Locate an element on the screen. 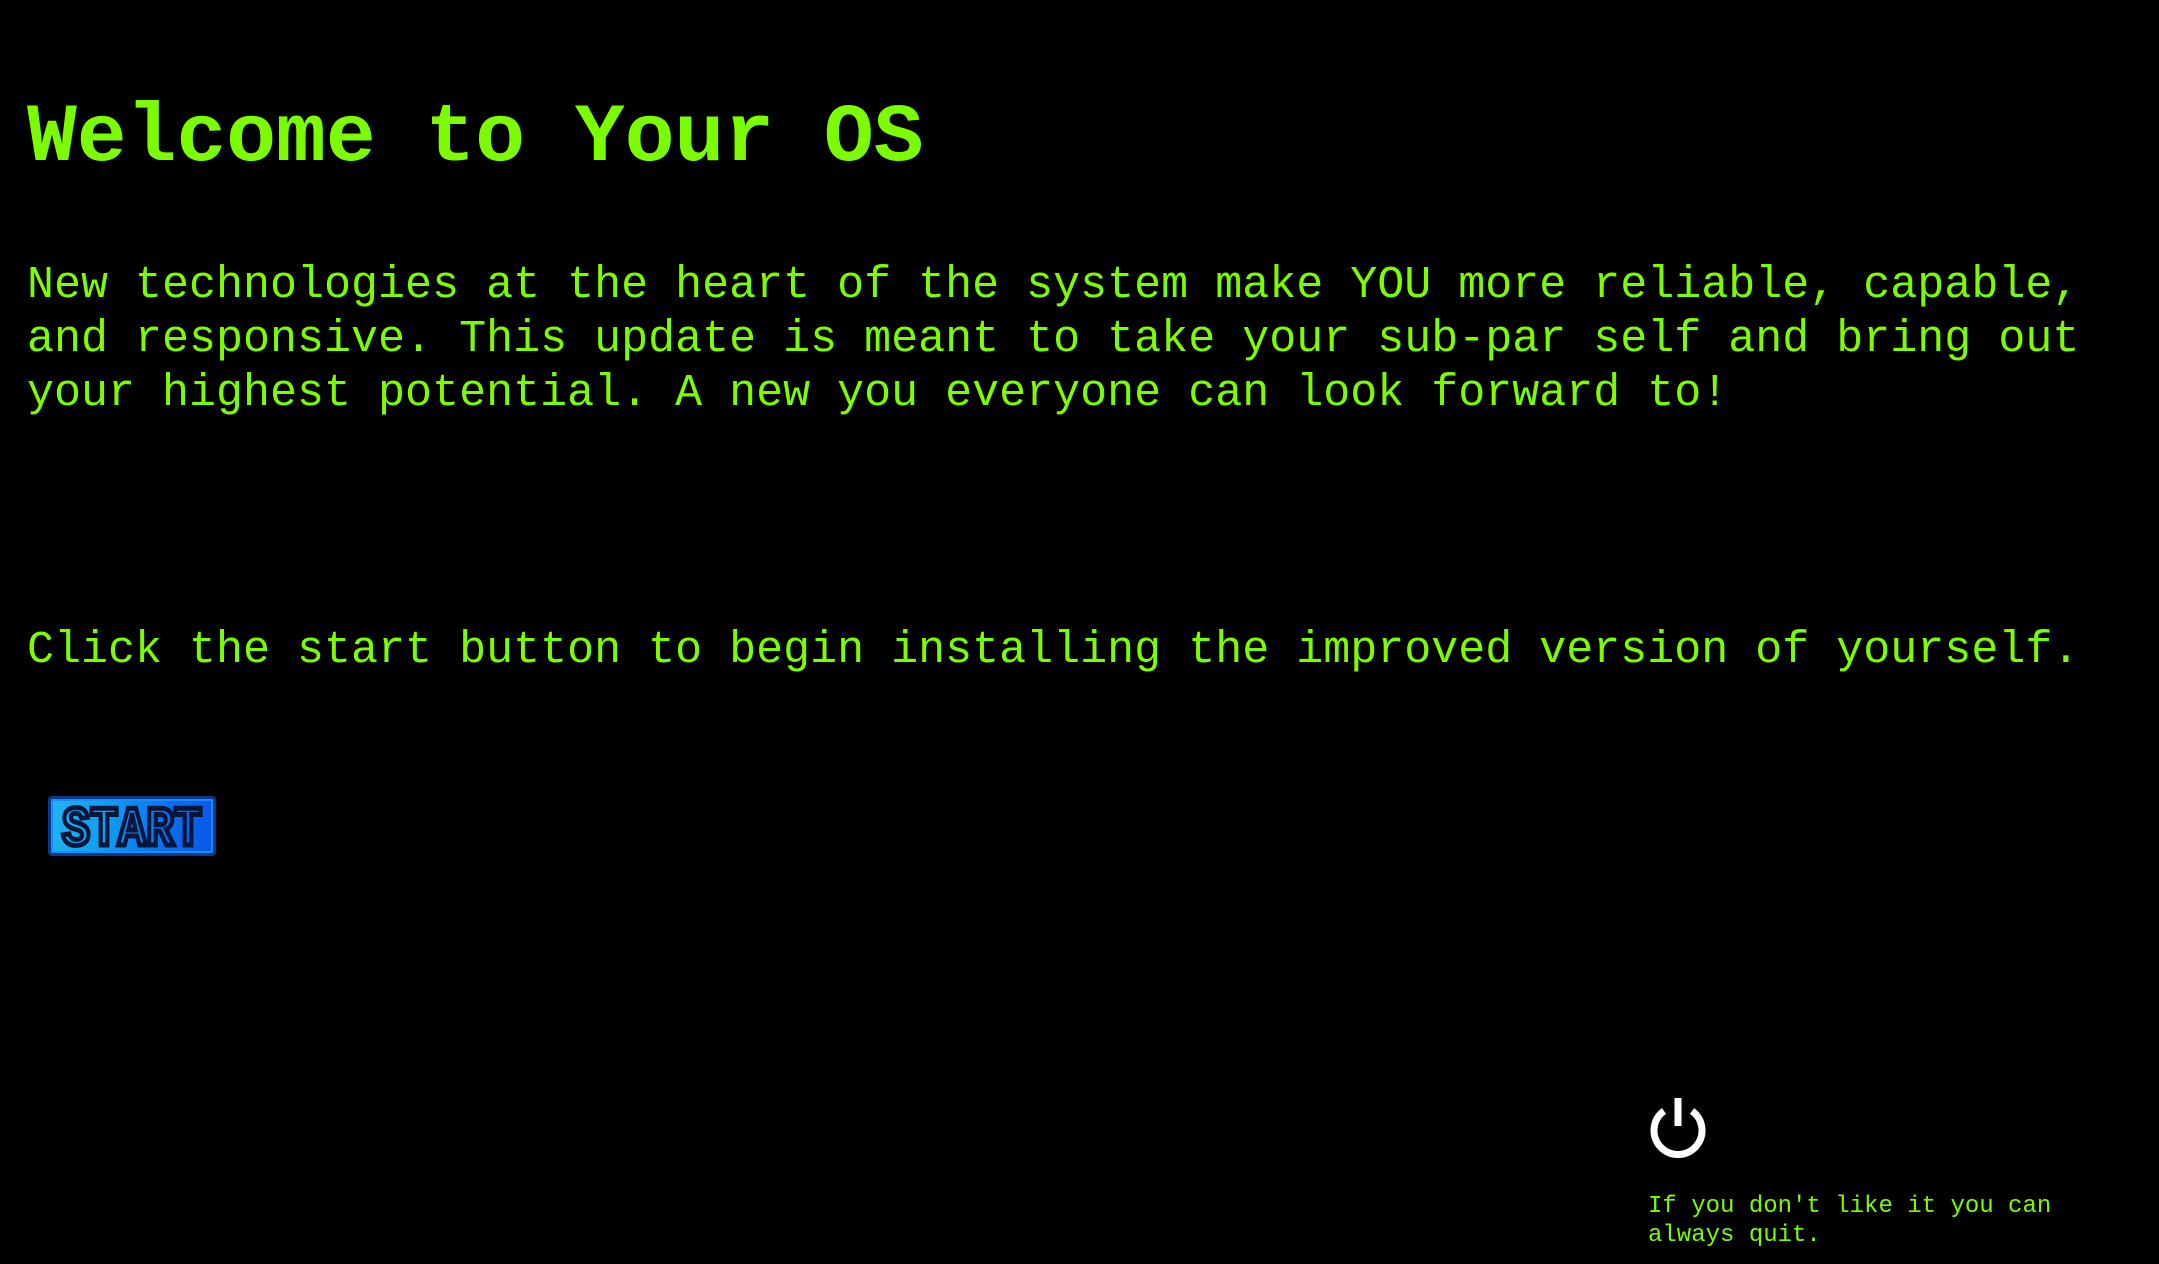 The image size is (2159, 1264). page-title: Welcome to Your OS is located at coordinates (475, 138).